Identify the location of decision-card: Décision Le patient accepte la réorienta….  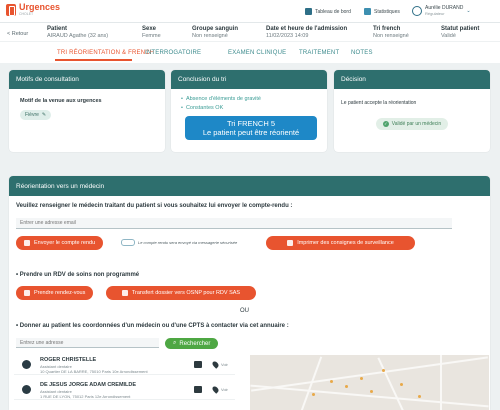
(412, 111).